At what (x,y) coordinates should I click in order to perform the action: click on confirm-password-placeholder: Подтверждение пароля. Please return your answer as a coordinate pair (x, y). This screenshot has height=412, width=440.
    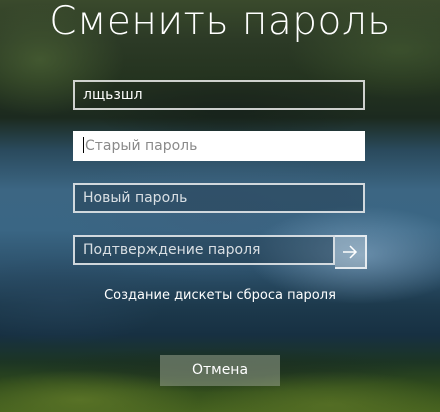
    Looking at the image, I should click on (172, 250).